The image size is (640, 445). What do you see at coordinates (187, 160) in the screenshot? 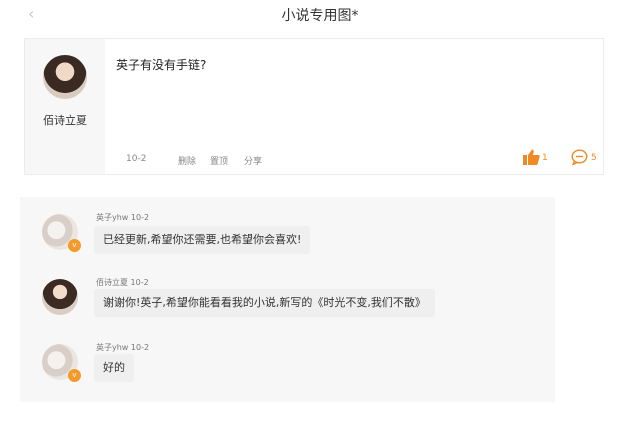
I see `delete-button: 删除` at bounding box center [187, 160].